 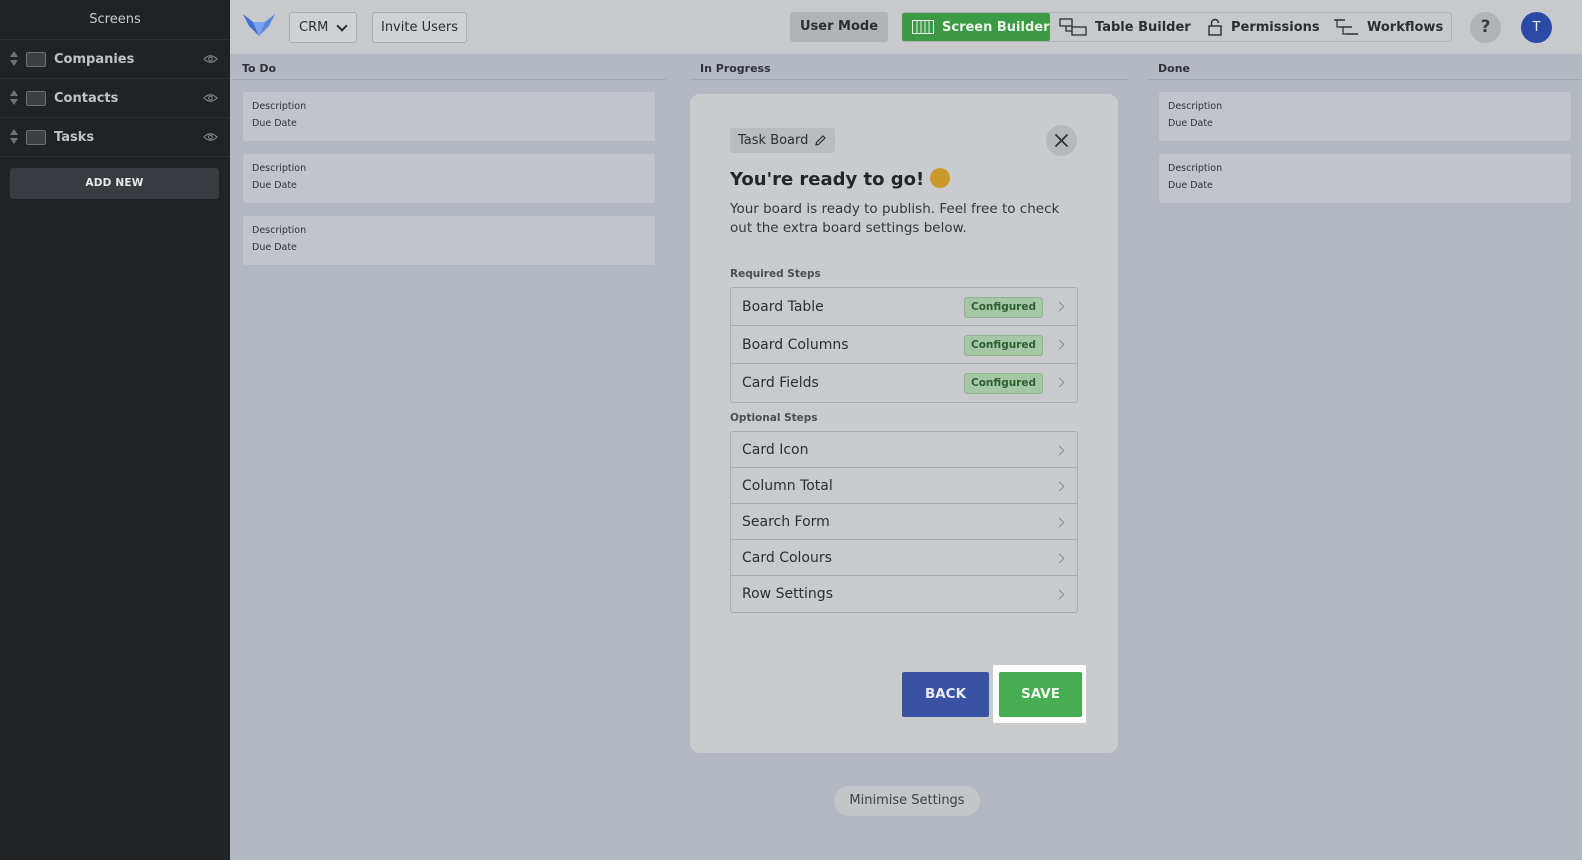 I want to click on save-button-highlight: SAVE, so click(x=1039, y=694).